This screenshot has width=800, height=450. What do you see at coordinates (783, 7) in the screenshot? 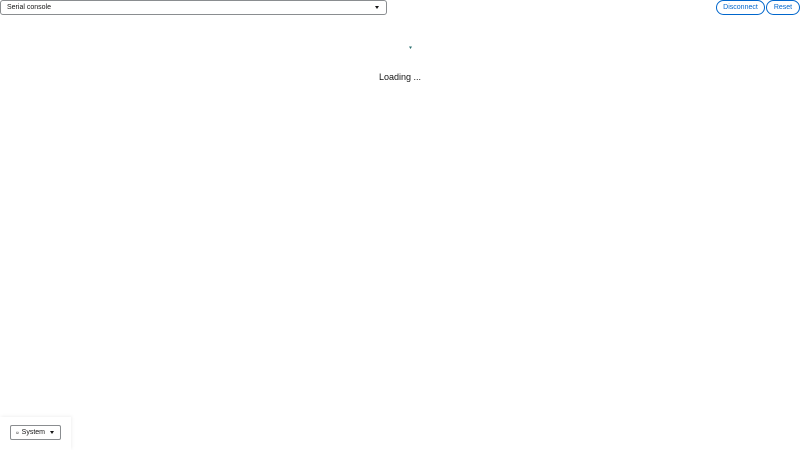
I see `reset-button: Reset` at bounding box center [783, 7].